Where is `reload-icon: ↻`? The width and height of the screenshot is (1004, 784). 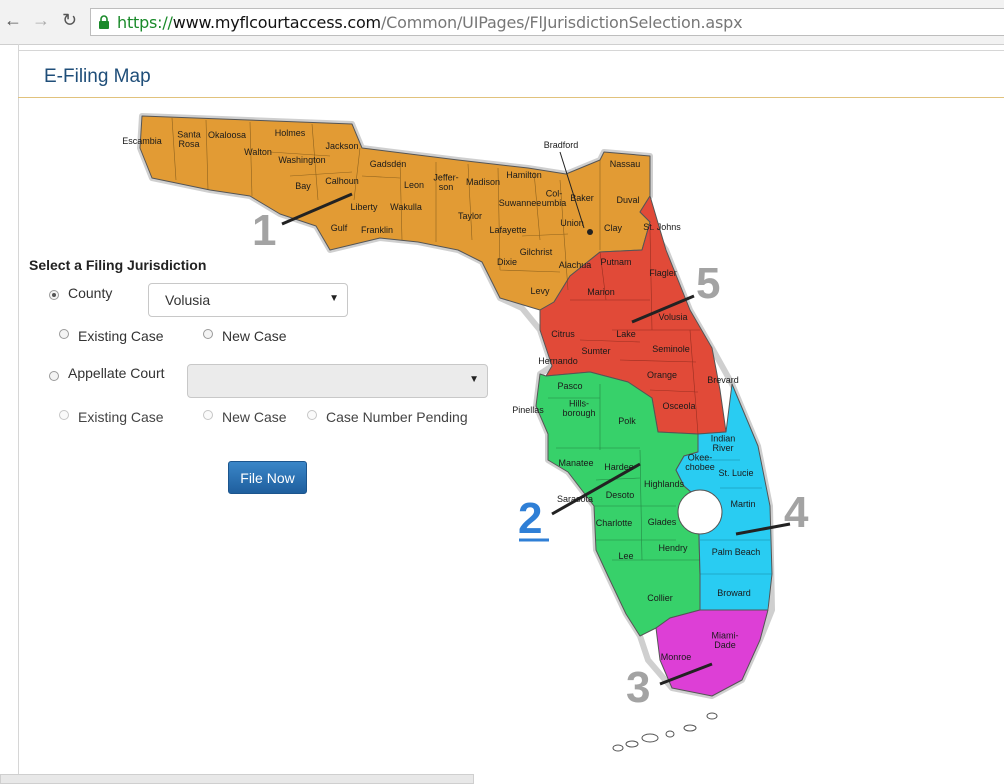 reload-icon: ↻ is located at coordinates (69, 20).